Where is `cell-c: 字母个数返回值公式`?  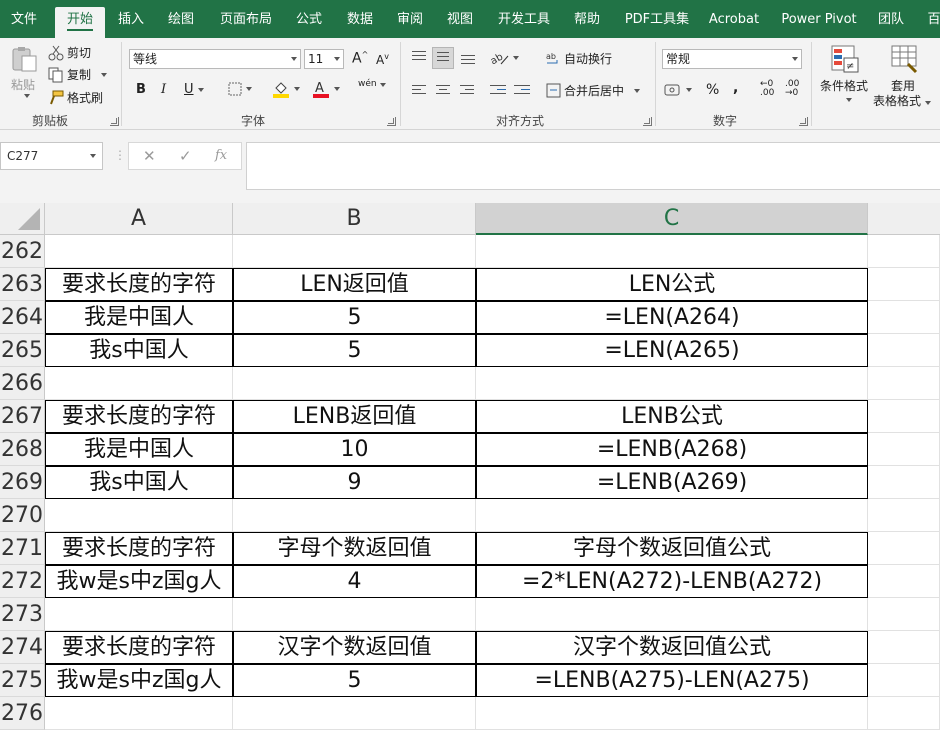 cell-c: 字母个数返回值公式 is located at coordinates (672, 548).